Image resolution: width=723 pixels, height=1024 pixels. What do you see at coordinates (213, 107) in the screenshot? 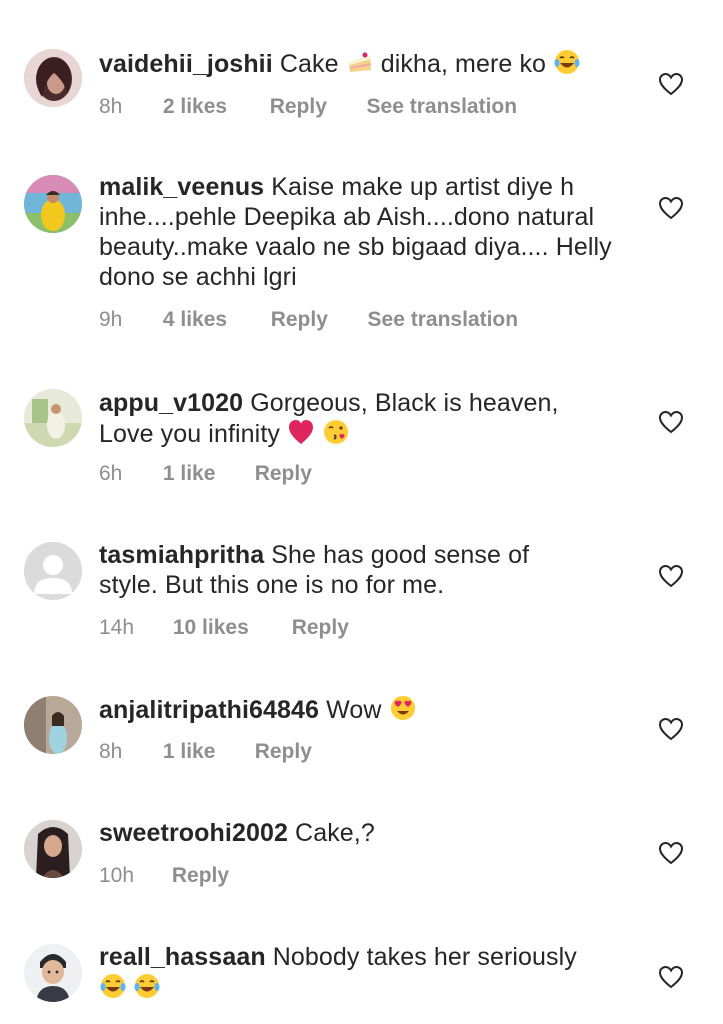
I see `comment-likes: 2 likes` at bounding box center [213, 107].